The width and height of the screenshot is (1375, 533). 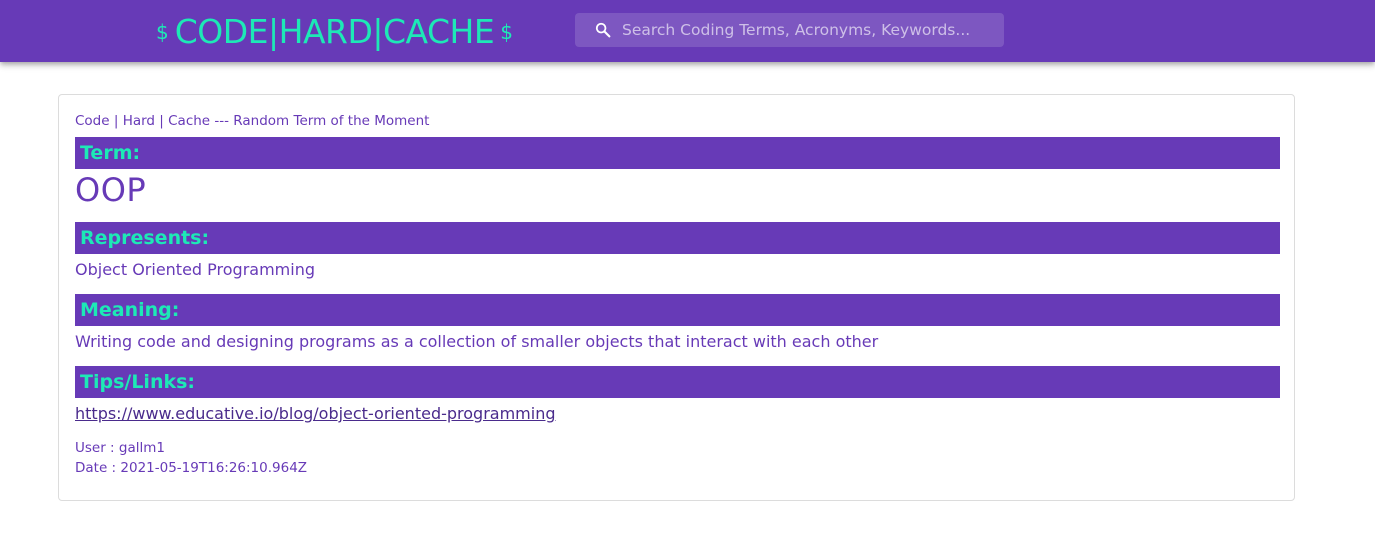 I want to click on meaning-section-header: Meaning:, so click(x=677, y=310).